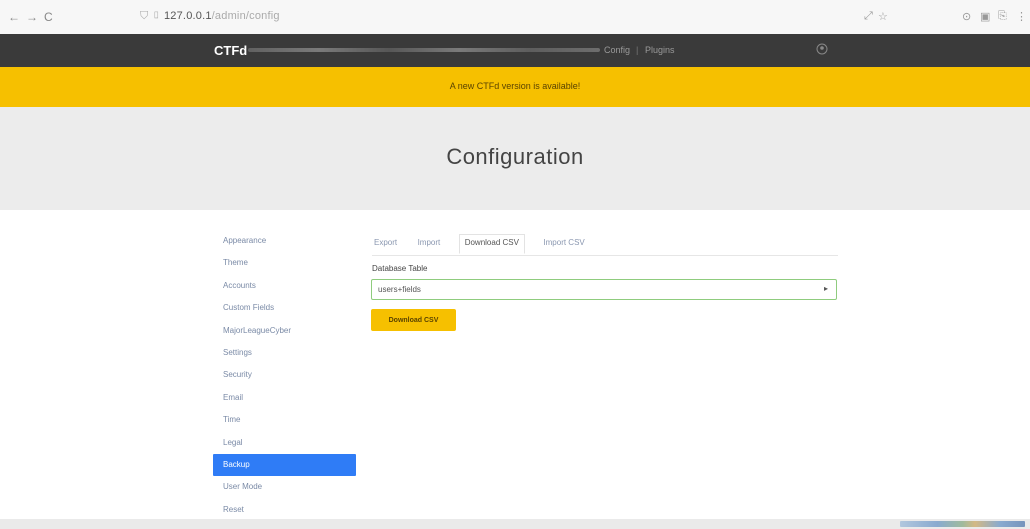 Image resolution: width=1030 pixels, height=529 pixels. Describe the element at coordinates (399, 289) in the screenshot. I see `select-value: users+fields` at that location.